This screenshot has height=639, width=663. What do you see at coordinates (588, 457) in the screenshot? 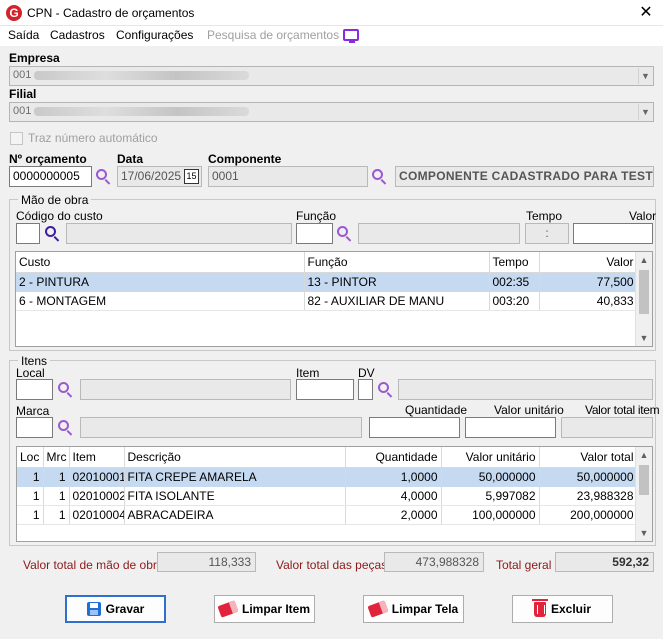
I see `column-header: Valor total` at bounding box center [588, 457].